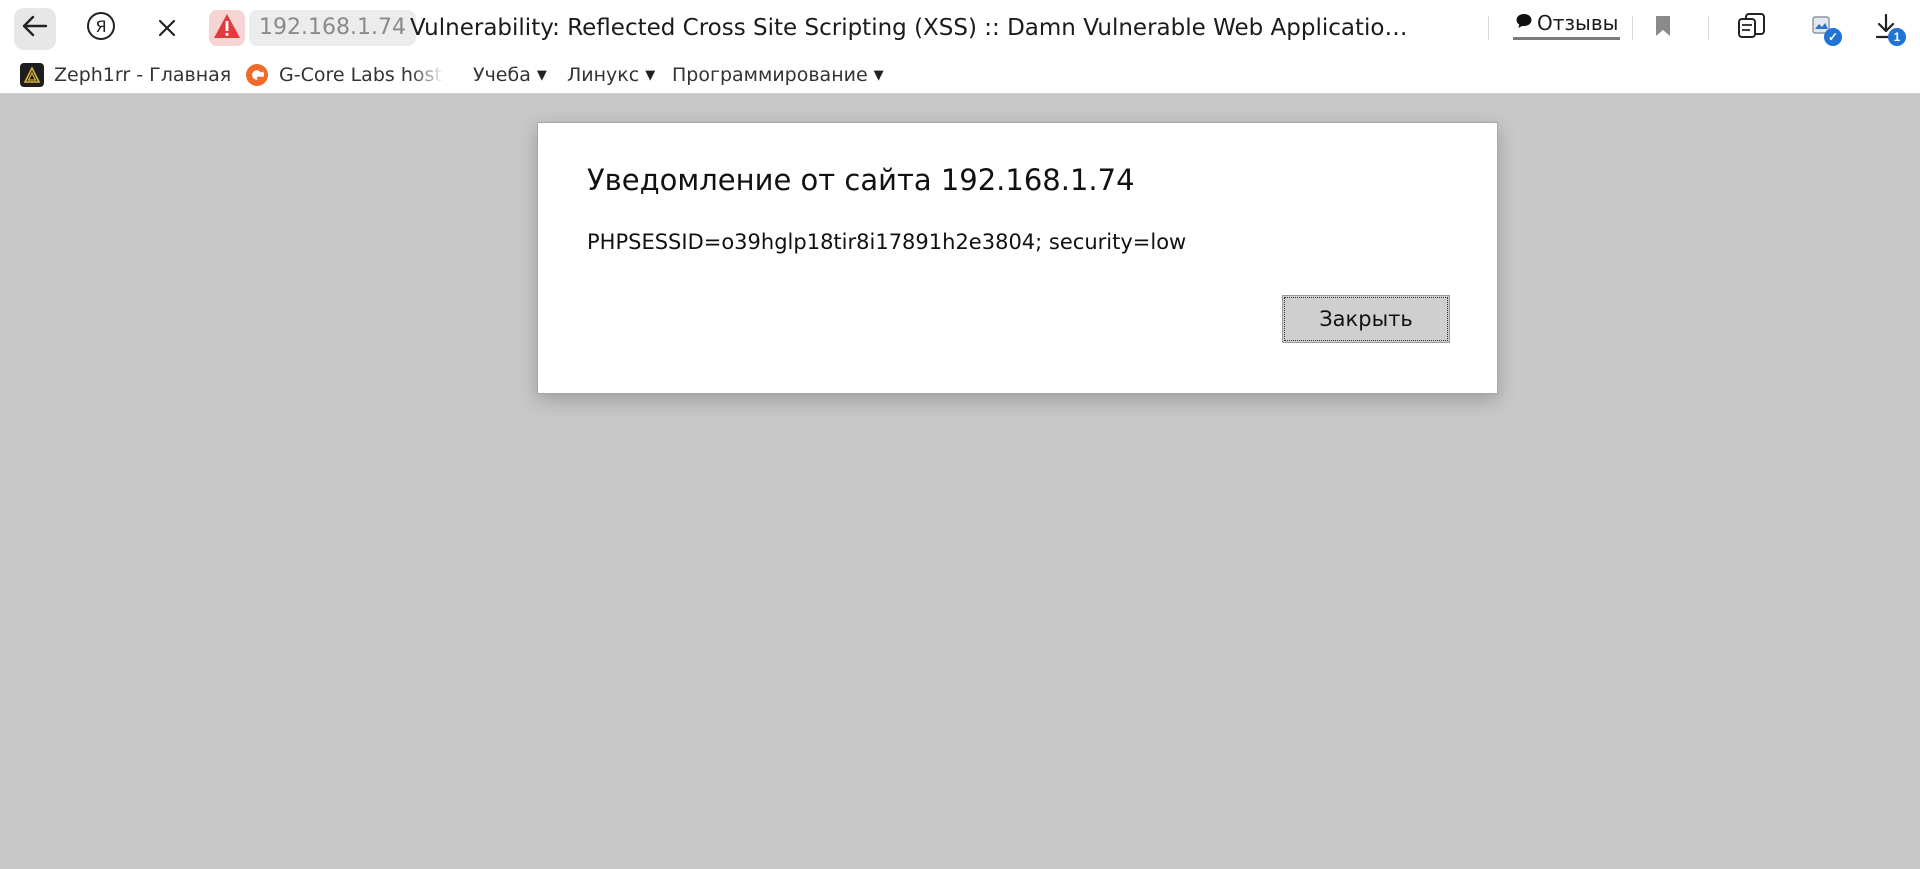 This screenshot has height=869, width=1920. I want to click on yandex-logo-icon: Я, so click(101, 29).